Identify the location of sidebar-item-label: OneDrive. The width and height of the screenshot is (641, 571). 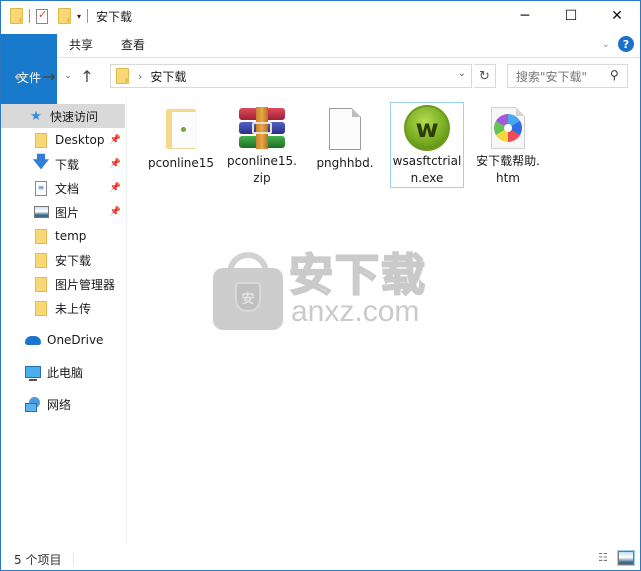
(75, 340).